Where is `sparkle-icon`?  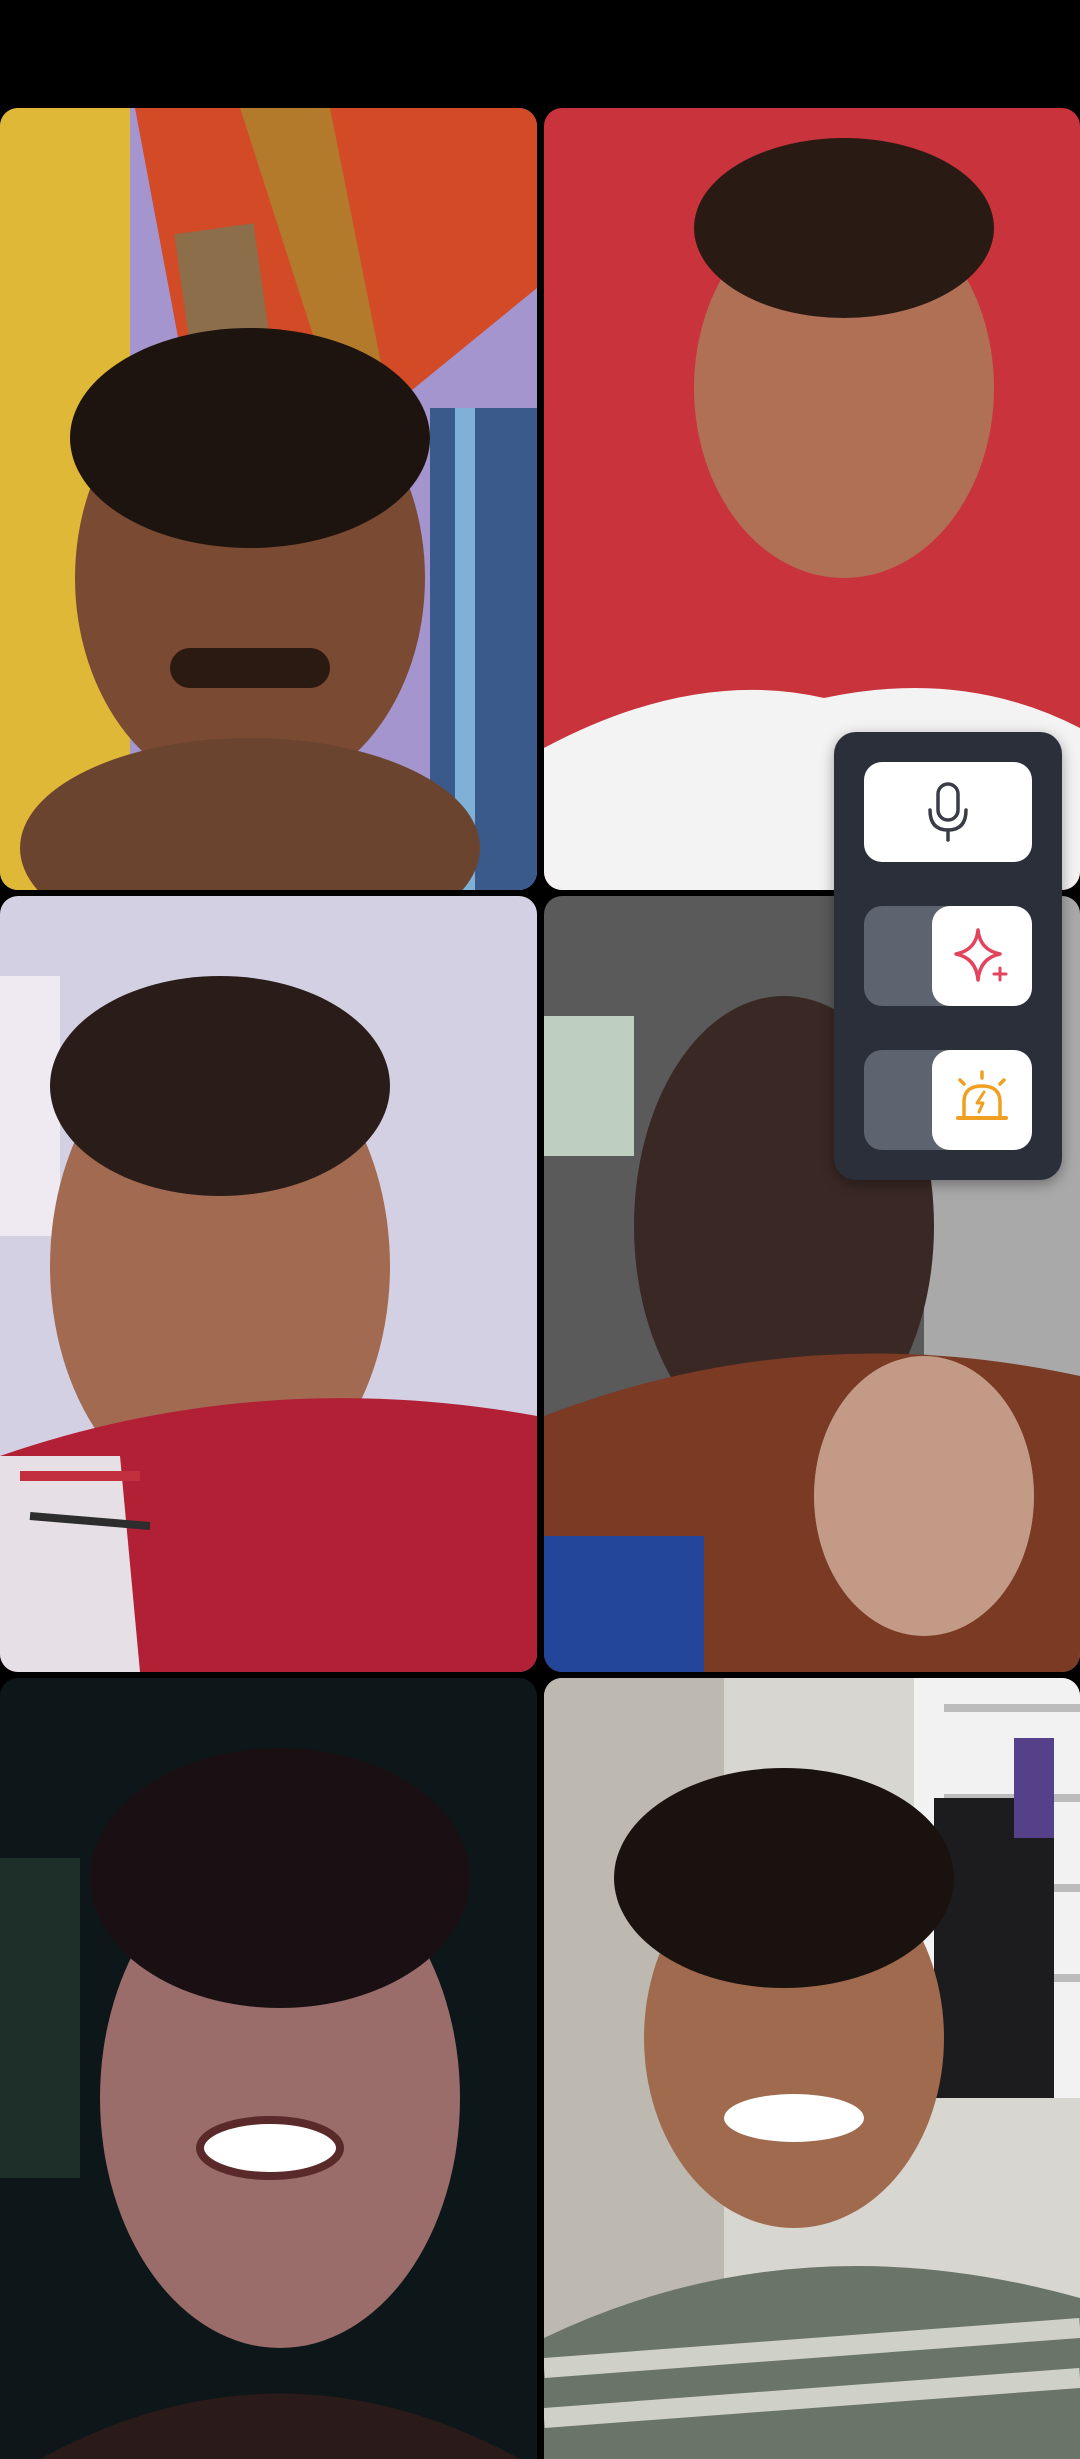
sparkle-icon is located at coordinates (981, 955).